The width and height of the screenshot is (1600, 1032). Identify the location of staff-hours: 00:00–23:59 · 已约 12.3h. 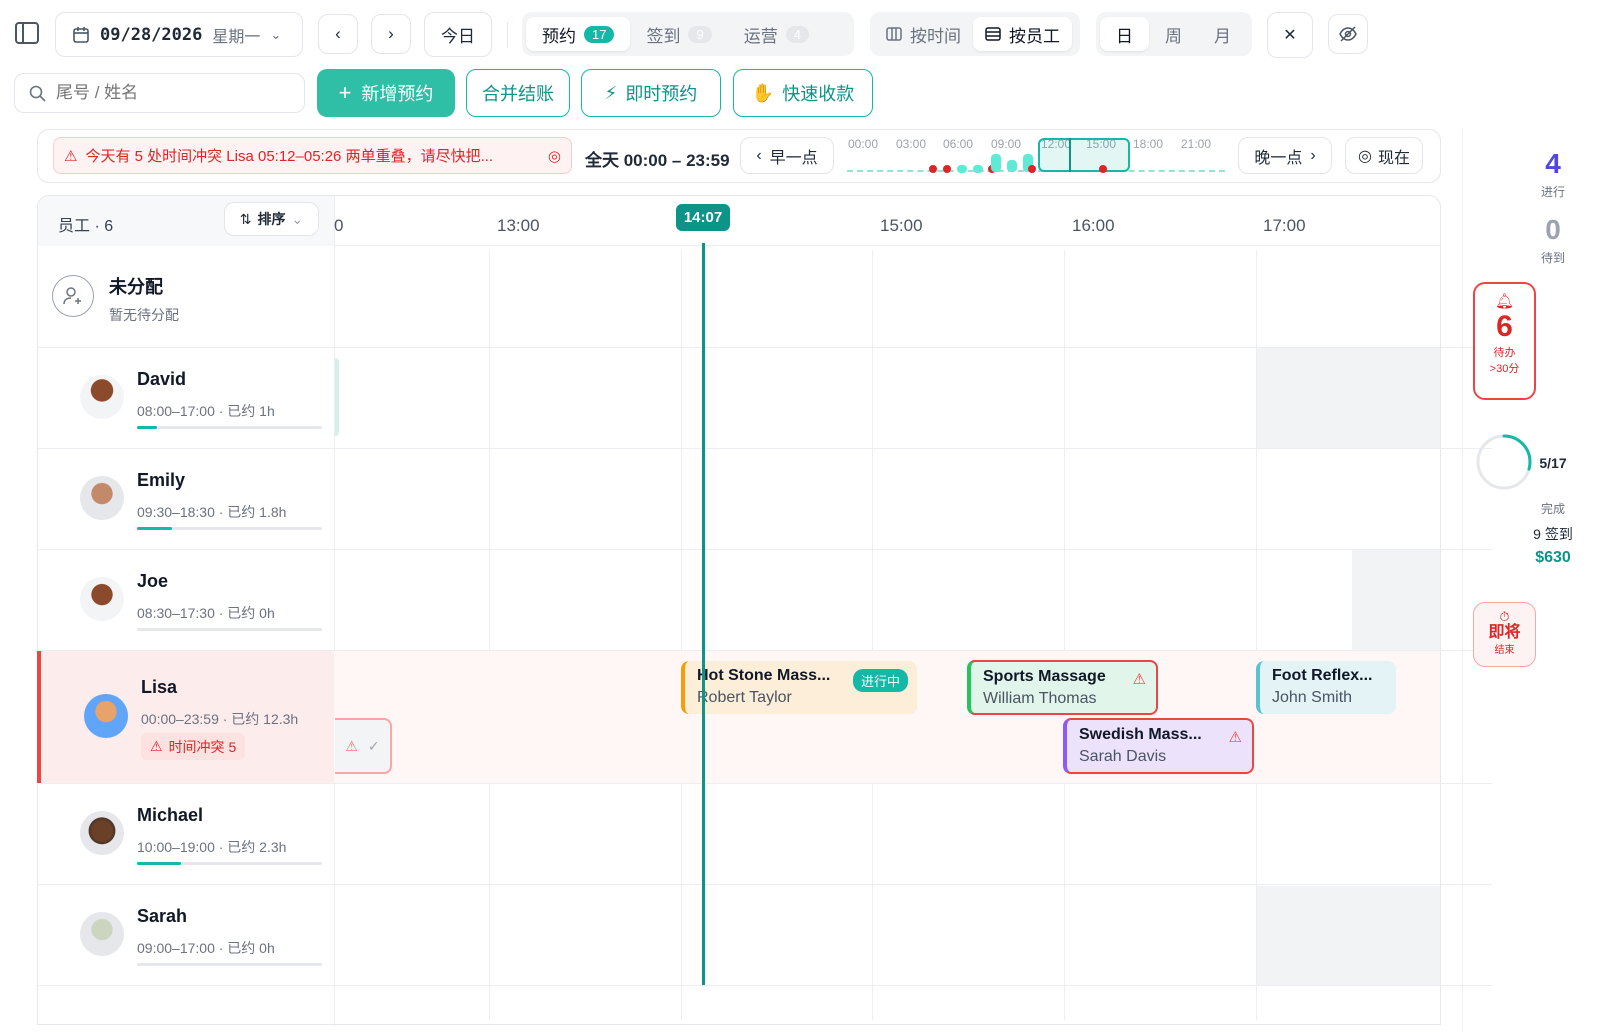
(220, 719).